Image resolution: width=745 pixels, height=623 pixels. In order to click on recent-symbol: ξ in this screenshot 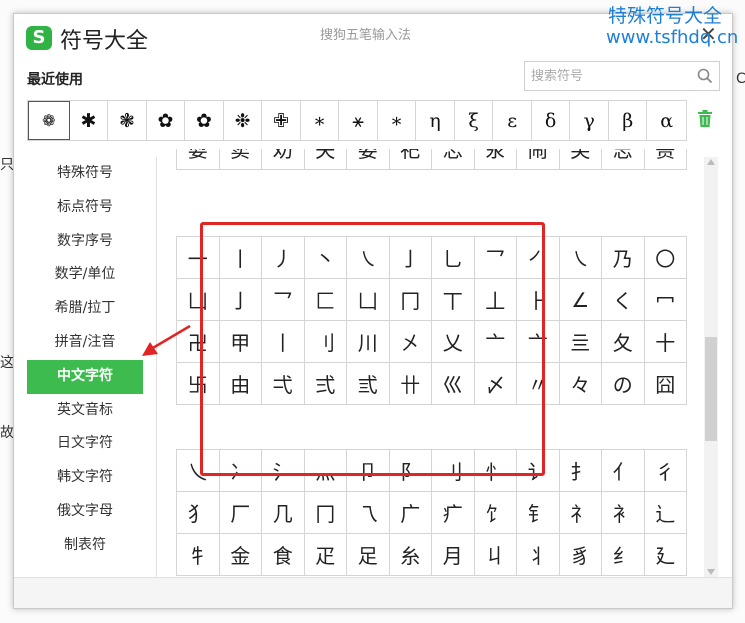, I will do `click(474, 120)`.